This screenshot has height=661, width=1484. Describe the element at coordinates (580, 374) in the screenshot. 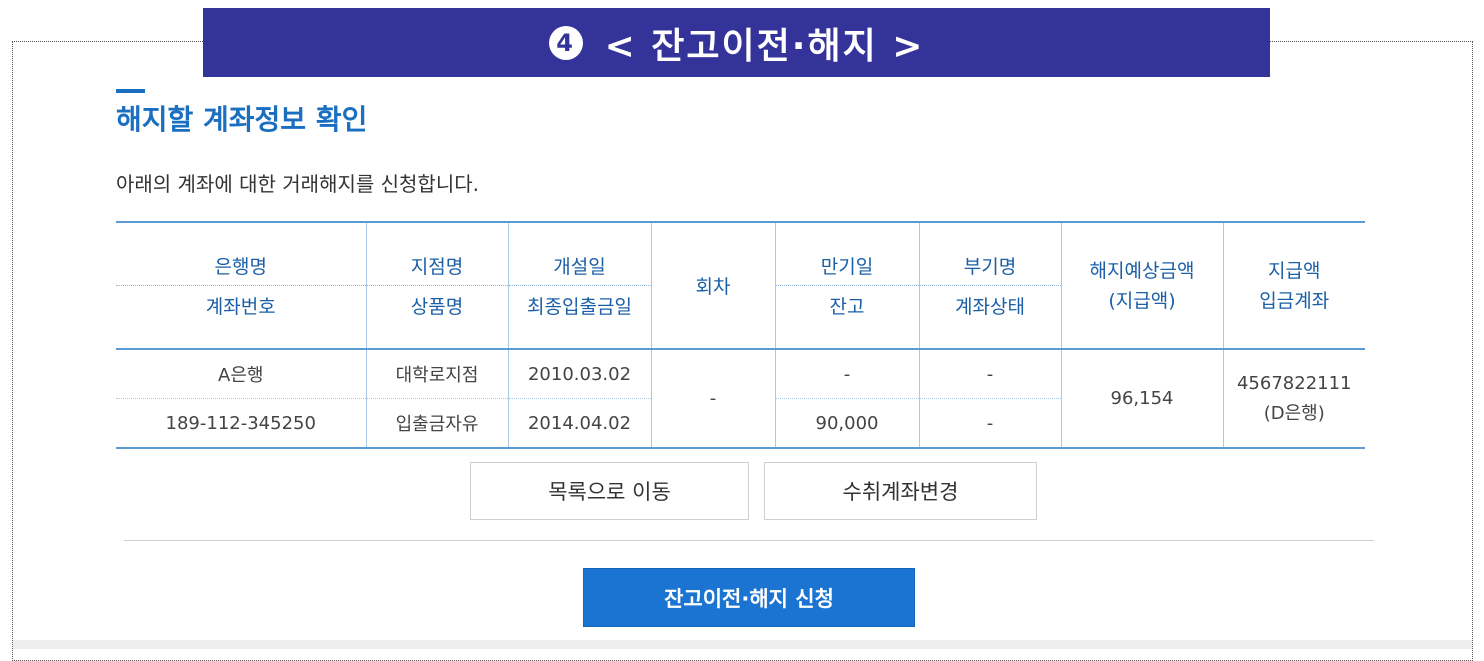

I see `cell-open-date: 2010.03.02` at that location.